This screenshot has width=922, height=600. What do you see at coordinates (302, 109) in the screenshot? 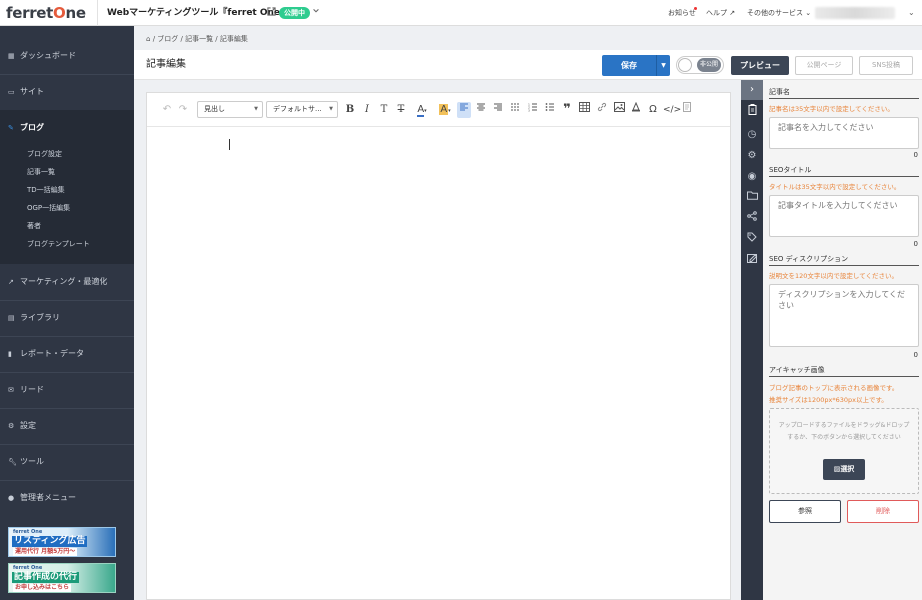
I see `font-size-select: デフォルトサ... ▼` at bounding box center [302, 109].